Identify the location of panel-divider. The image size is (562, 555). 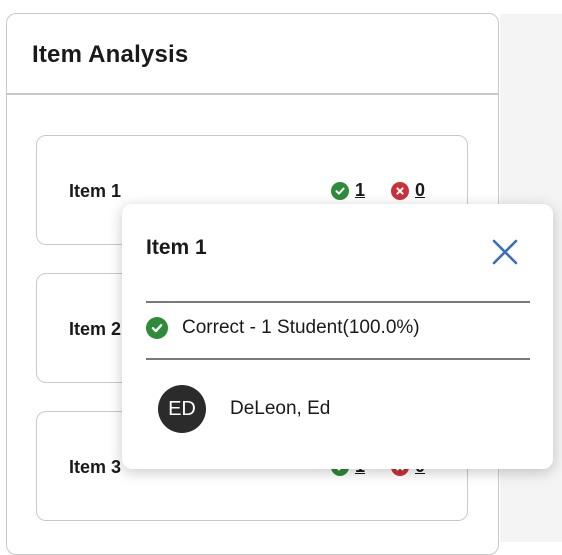
(252, 94).